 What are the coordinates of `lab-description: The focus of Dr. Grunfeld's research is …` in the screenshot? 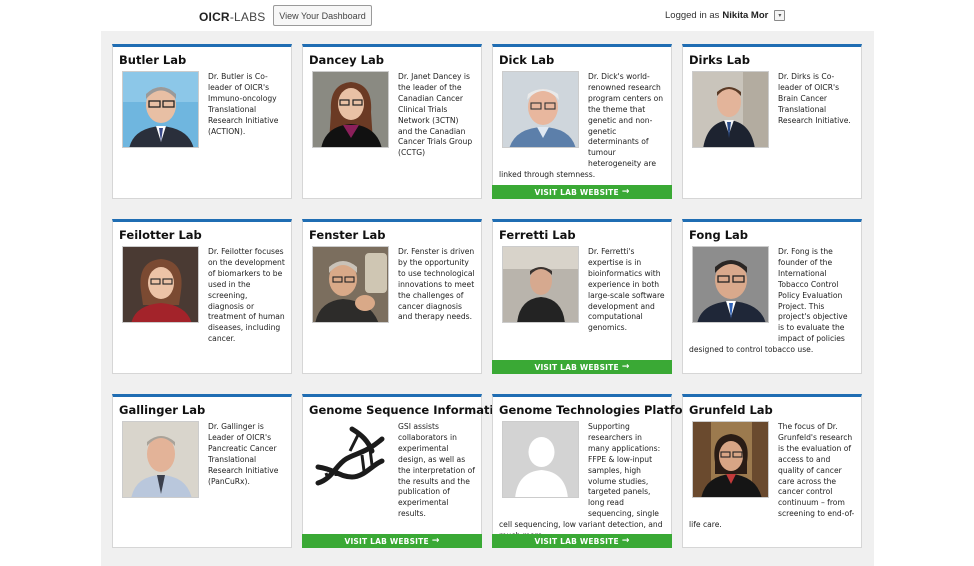 It's located at (772, 476).